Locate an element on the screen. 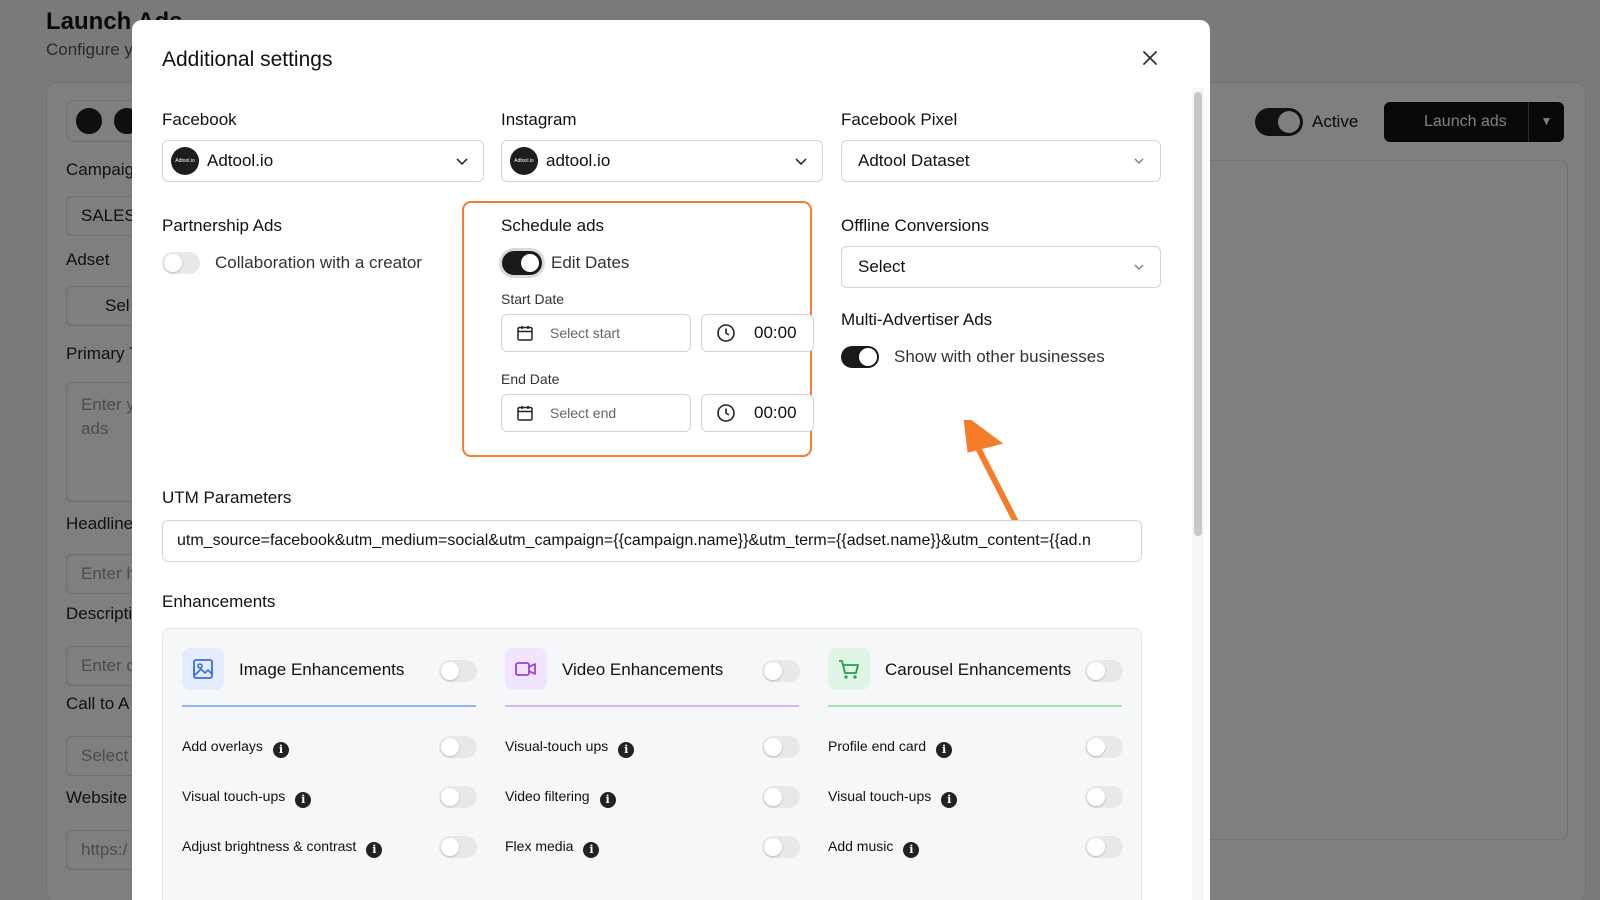 The image size is (1600, 900). enh-item-visual-touch-ups-carousel: Visual touch-ups i is located at coordinates (893, 798).